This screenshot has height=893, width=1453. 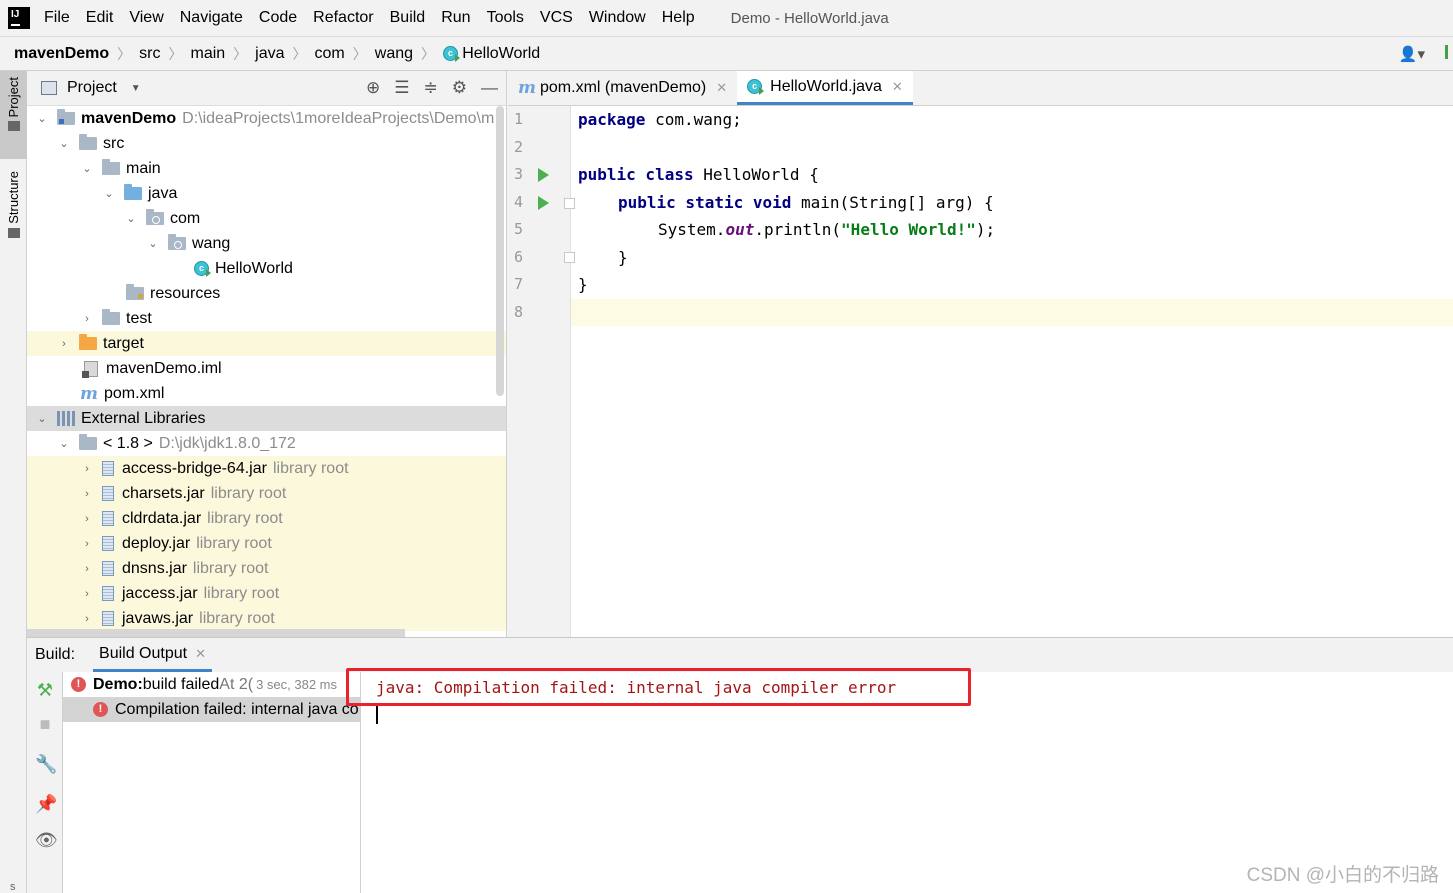 What do you see at coordinates (57, 18) in the screenshot?
I see `menu-file: File` at bounding box center [57, 18].